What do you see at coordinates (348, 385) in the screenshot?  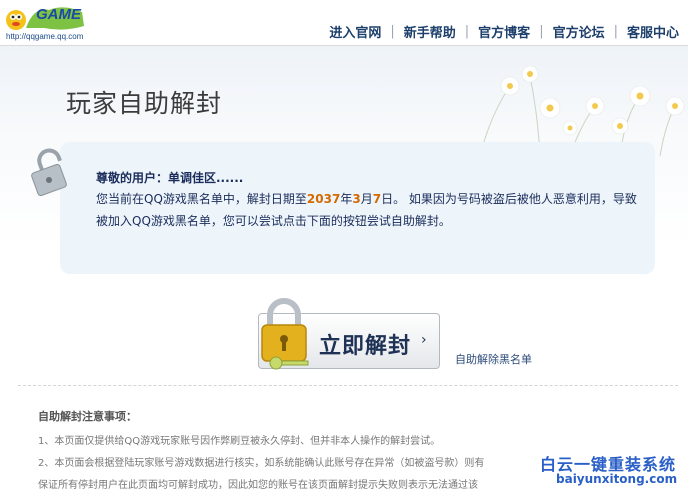 I see `section-divider` at bounding box center [348, 385].